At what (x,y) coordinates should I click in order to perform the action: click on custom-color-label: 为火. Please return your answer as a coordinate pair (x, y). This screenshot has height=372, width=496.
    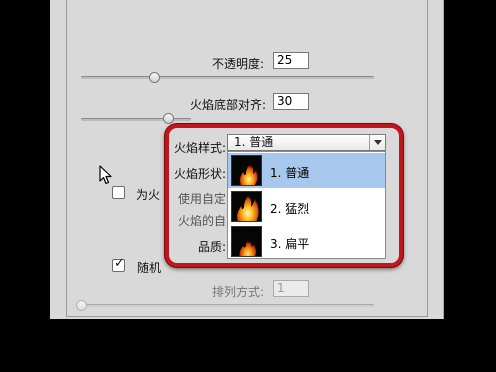
    Looking at the image, I should click on (148, 195).